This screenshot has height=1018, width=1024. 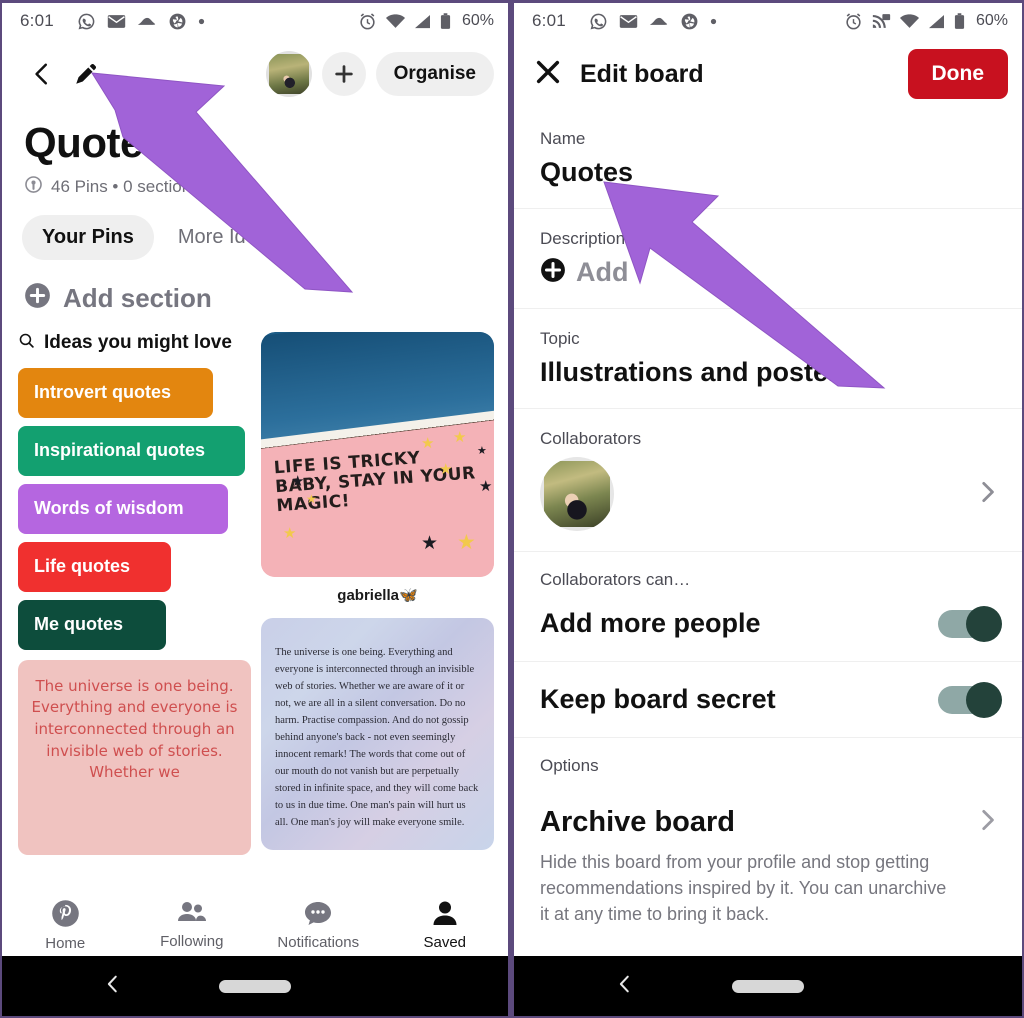 What do you see at coordinates (770, 494) in the screenshot?
I see `collaborators-row` at bounding box center [770, 494].